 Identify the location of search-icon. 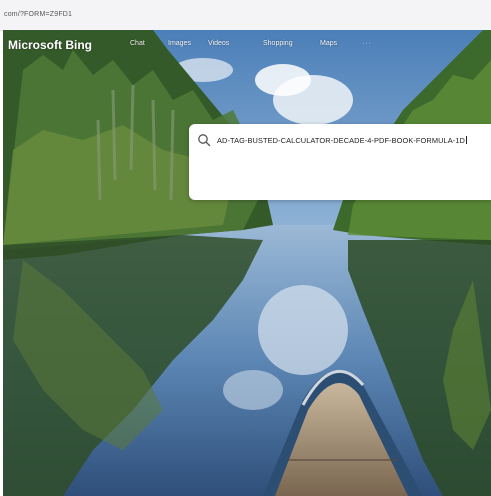
(204, 140).